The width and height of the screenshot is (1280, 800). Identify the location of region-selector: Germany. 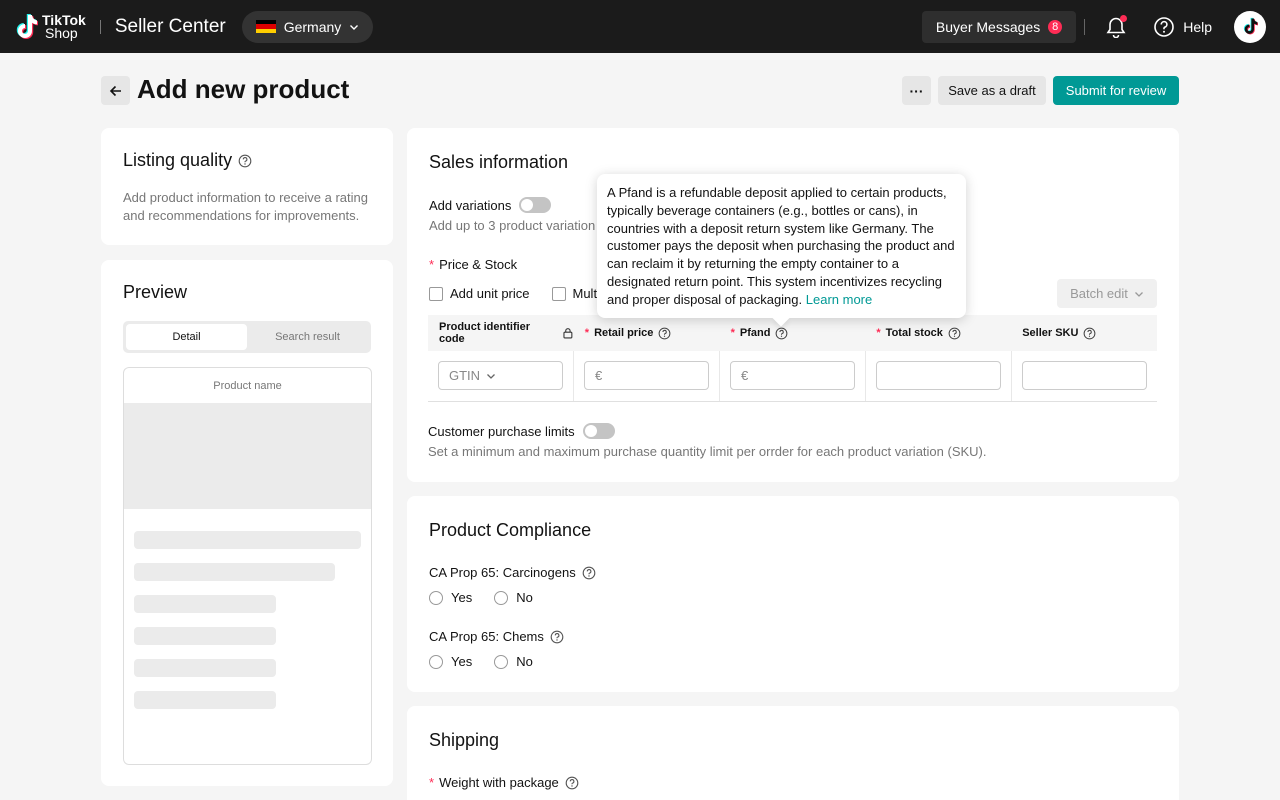
(307, 26).